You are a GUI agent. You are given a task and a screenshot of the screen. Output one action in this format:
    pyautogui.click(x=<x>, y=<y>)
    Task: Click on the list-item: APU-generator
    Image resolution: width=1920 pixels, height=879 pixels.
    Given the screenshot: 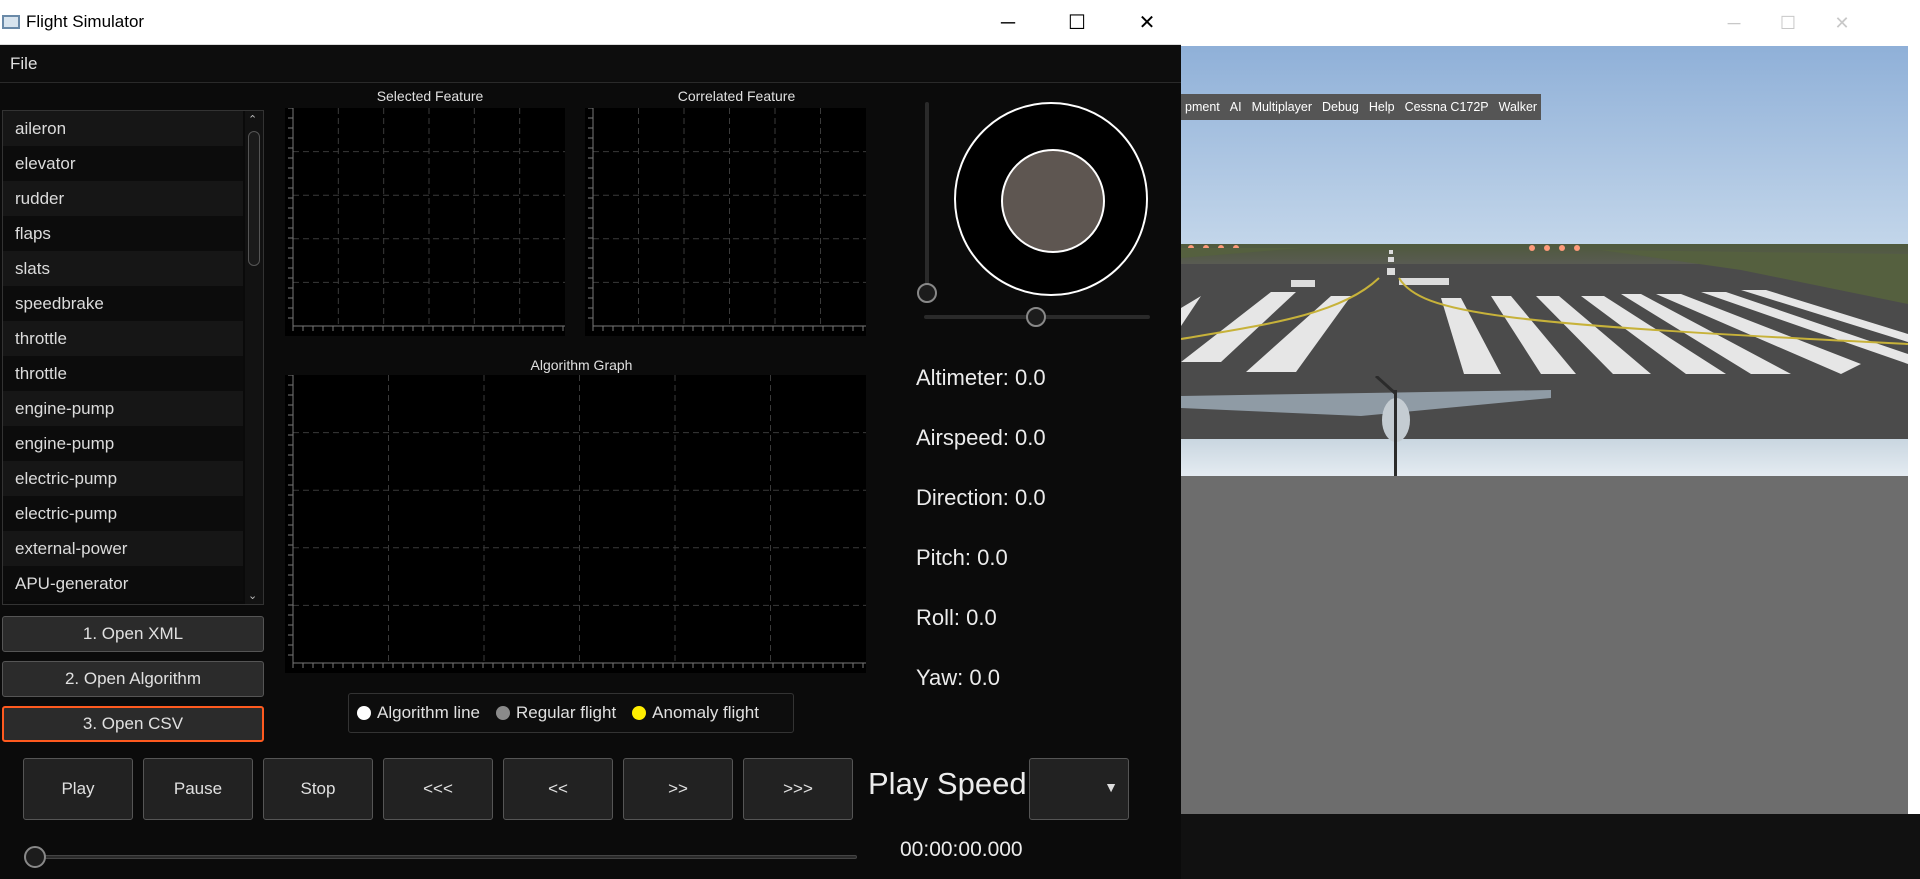 What is the action you would take?
    pyautogui.click(x=123, y=583)
    